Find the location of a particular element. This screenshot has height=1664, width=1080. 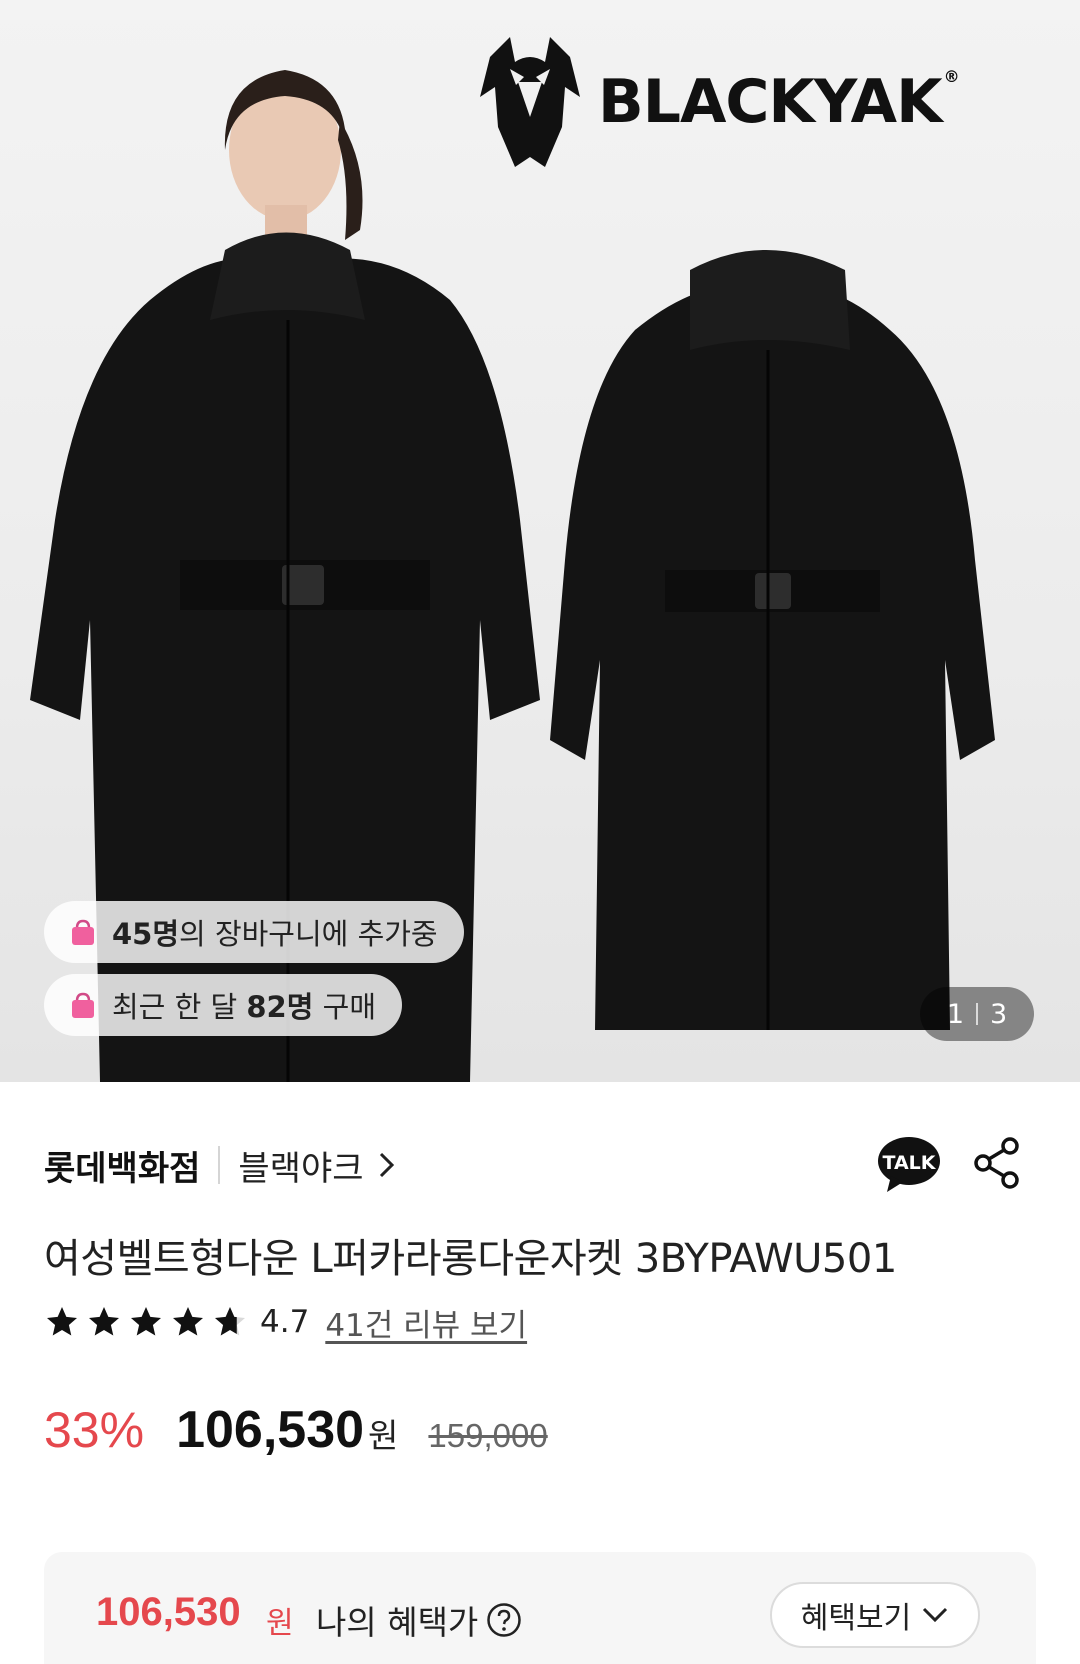

currency-unit: 원 is located at coordinates (383, 1435).